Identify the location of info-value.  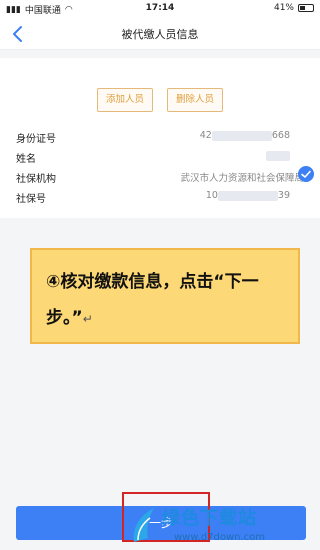
(278, 155).